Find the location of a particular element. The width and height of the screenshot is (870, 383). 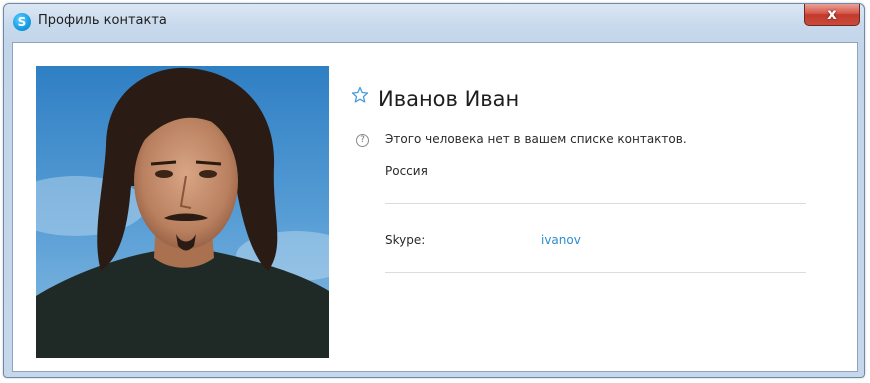

skype-icon: S is located at coordinates (22, 22).